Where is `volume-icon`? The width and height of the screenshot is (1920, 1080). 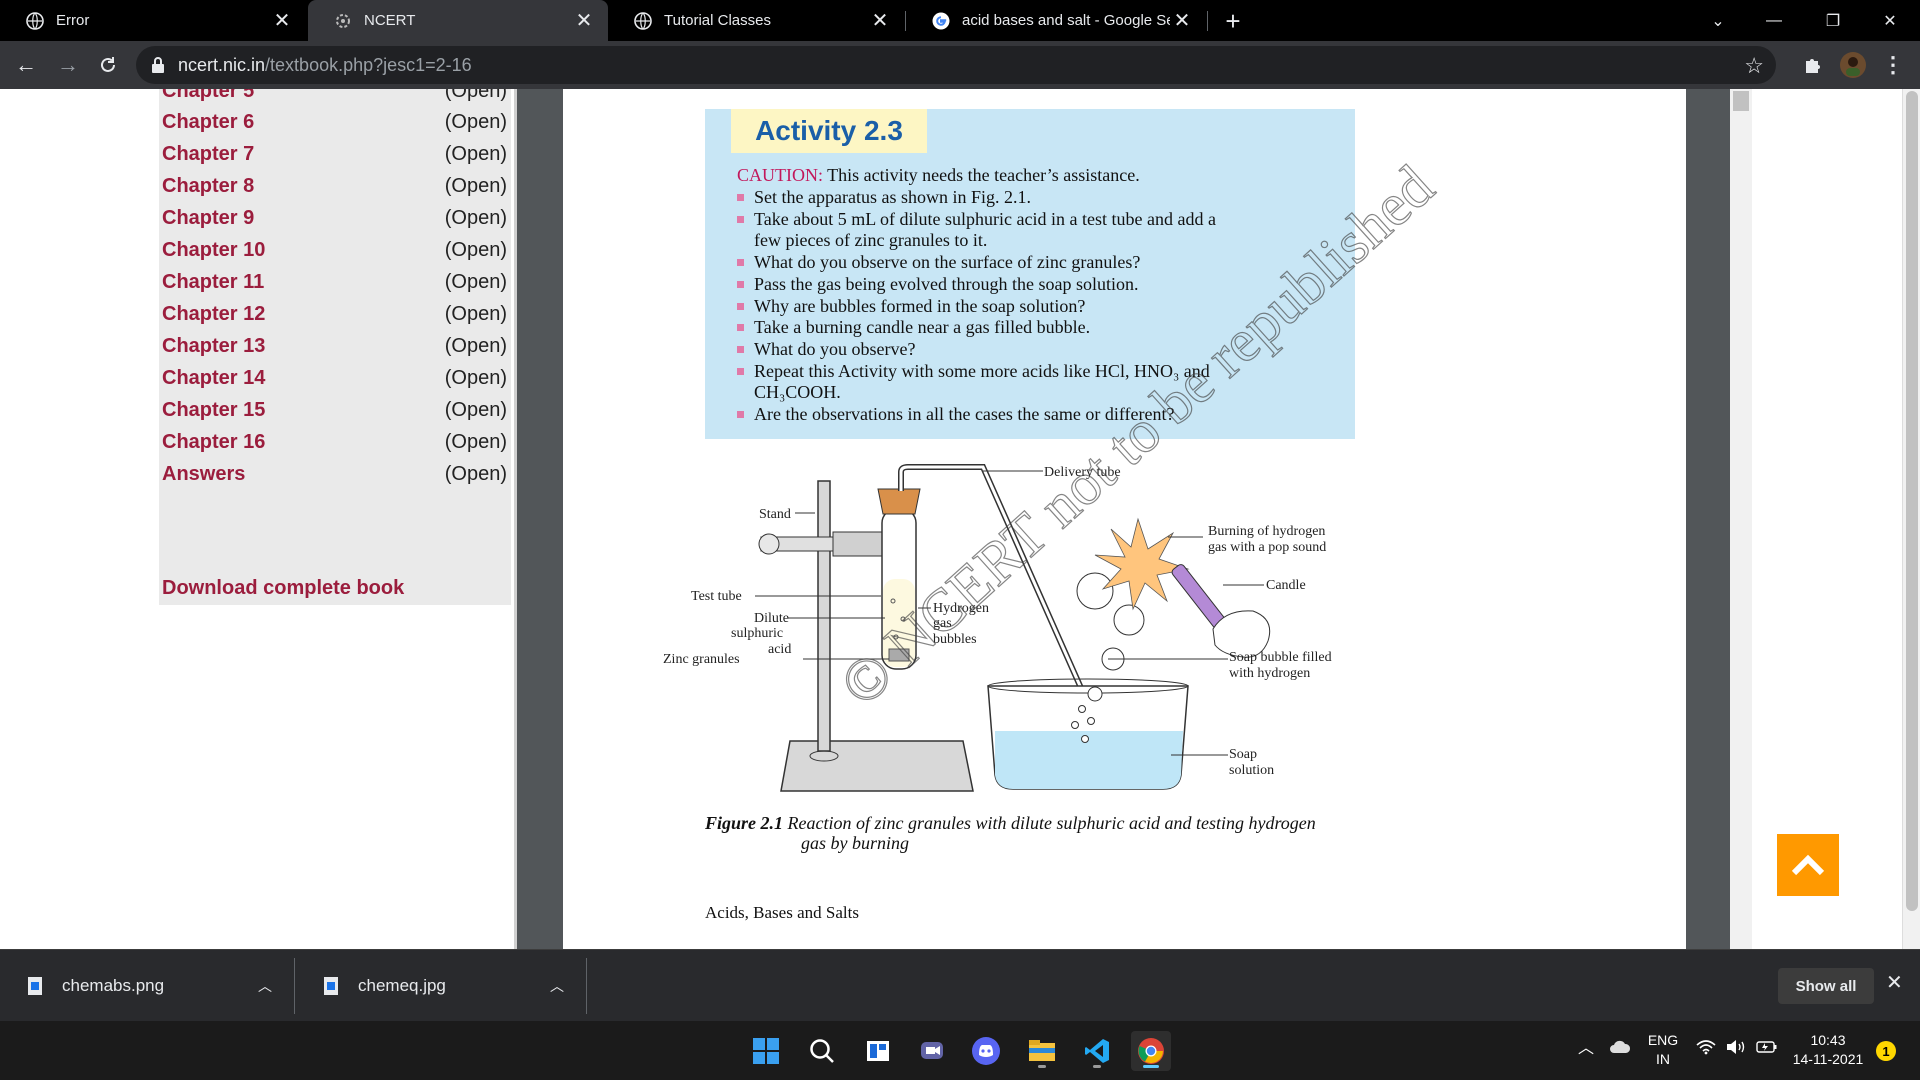
volume-icon is located at coordinates (1736, 1049).